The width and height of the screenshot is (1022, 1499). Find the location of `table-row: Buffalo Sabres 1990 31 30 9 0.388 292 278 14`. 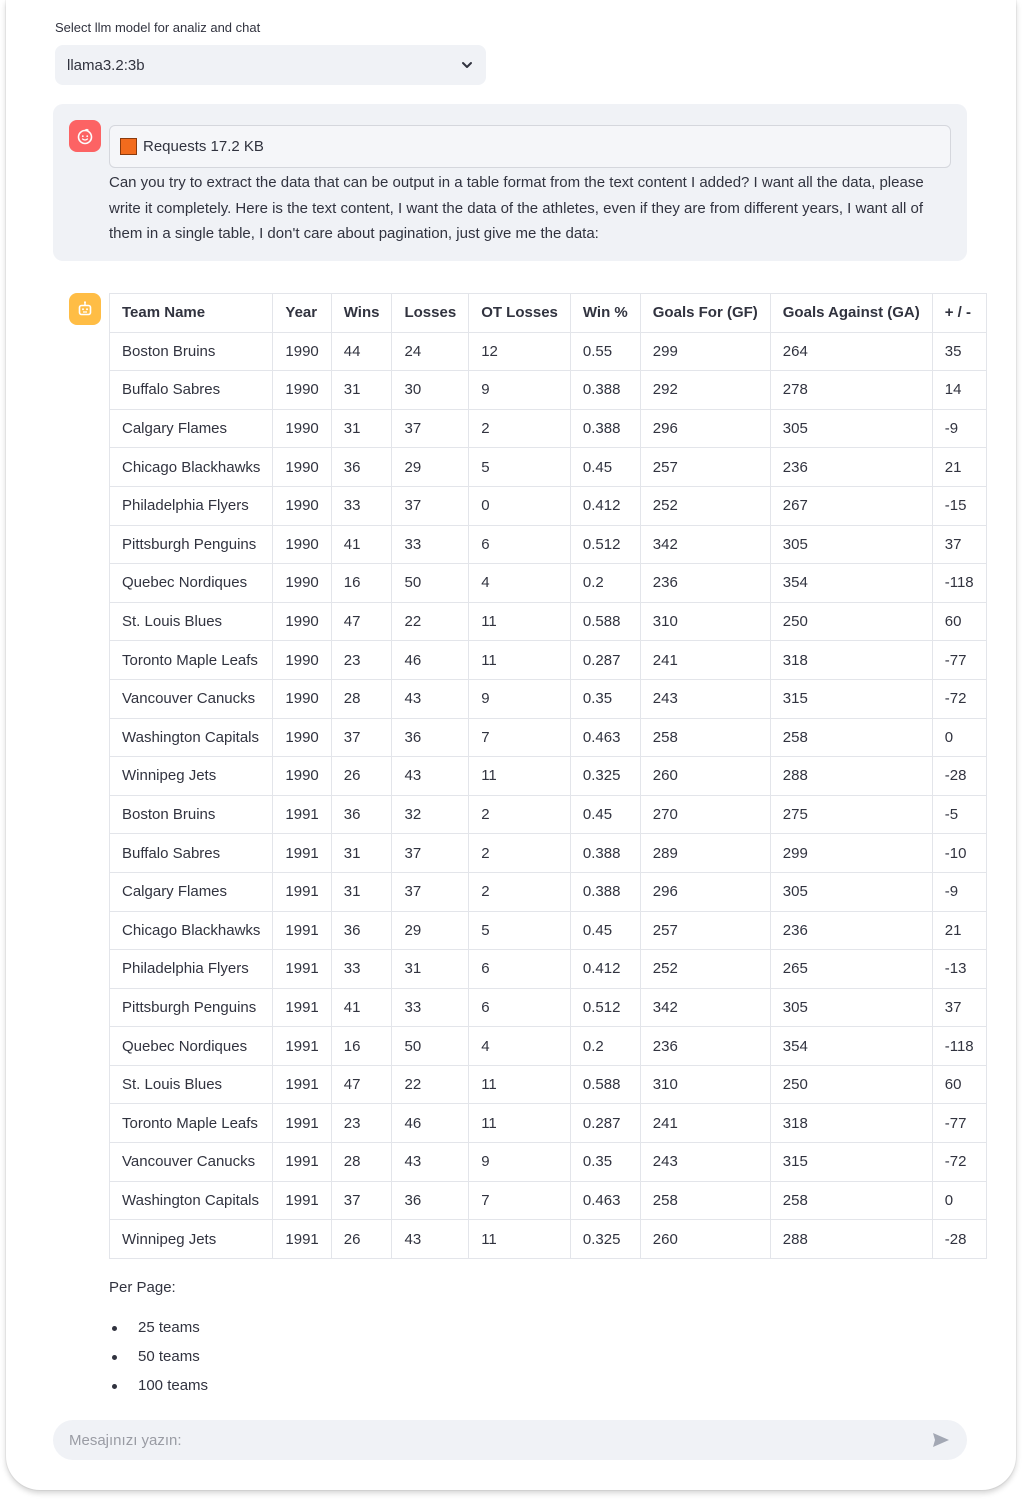

table-row: Buffalo Sabres 1990 31 30 9 0.388 292 278 14 is located at coordinates (547, 390).